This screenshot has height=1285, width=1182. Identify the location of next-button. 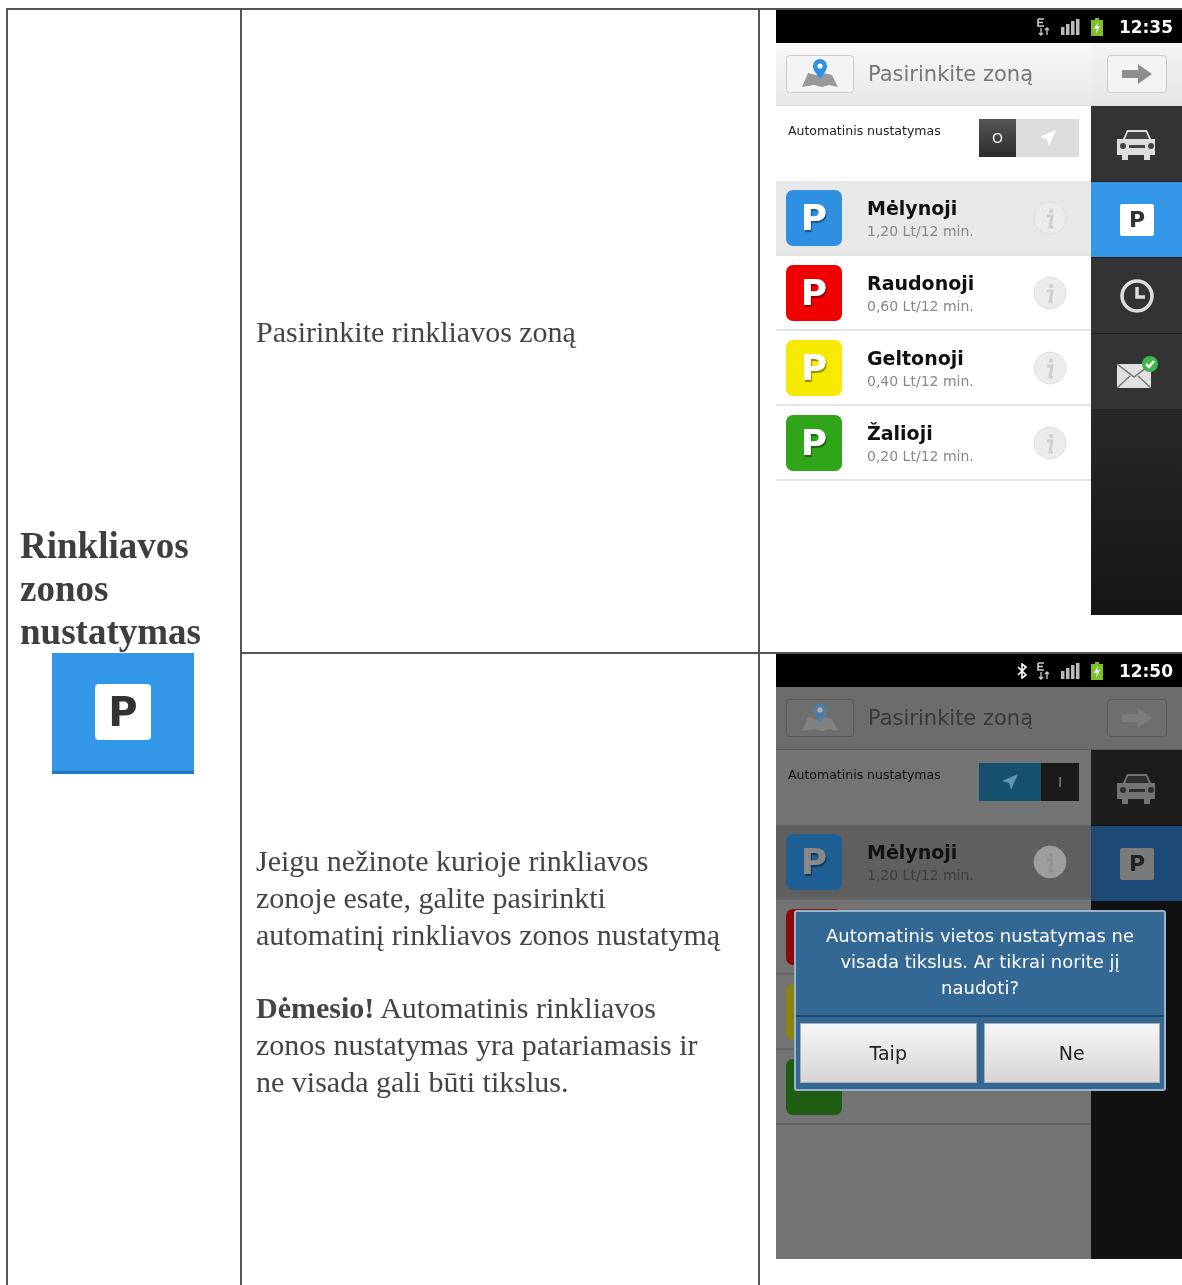
(1137, 718).